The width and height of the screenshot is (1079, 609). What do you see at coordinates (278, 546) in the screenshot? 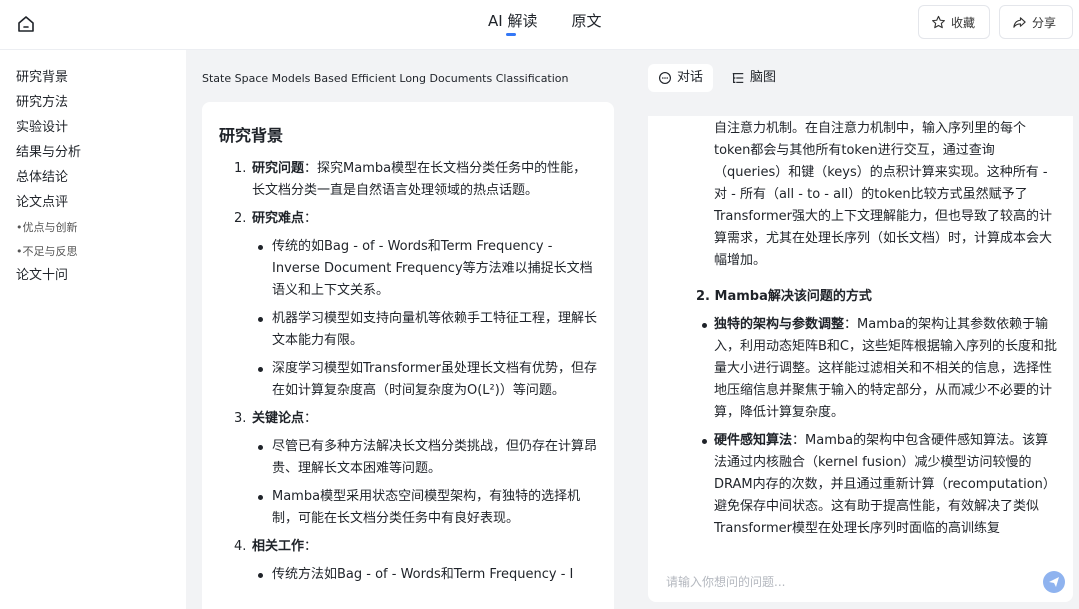
I see `point-heading: 相关工作` at bounding box center [278, 546].